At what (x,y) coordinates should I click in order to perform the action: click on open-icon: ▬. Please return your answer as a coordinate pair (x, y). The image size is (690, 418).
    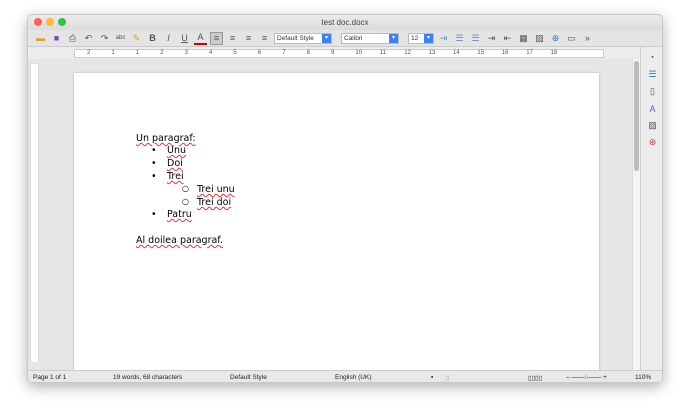
    Looking at the image, I should click on (40, 38).